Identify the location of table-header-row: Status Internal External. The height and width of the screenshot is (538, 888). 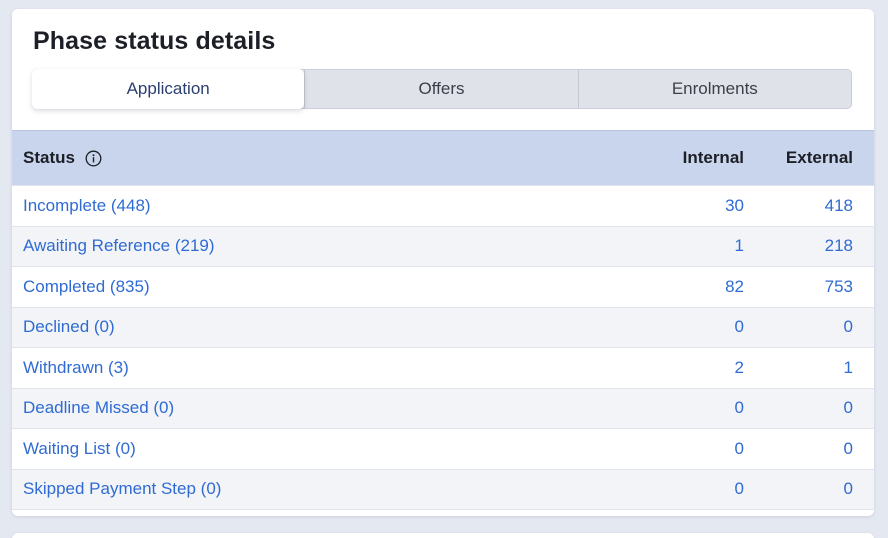
(443, 157).